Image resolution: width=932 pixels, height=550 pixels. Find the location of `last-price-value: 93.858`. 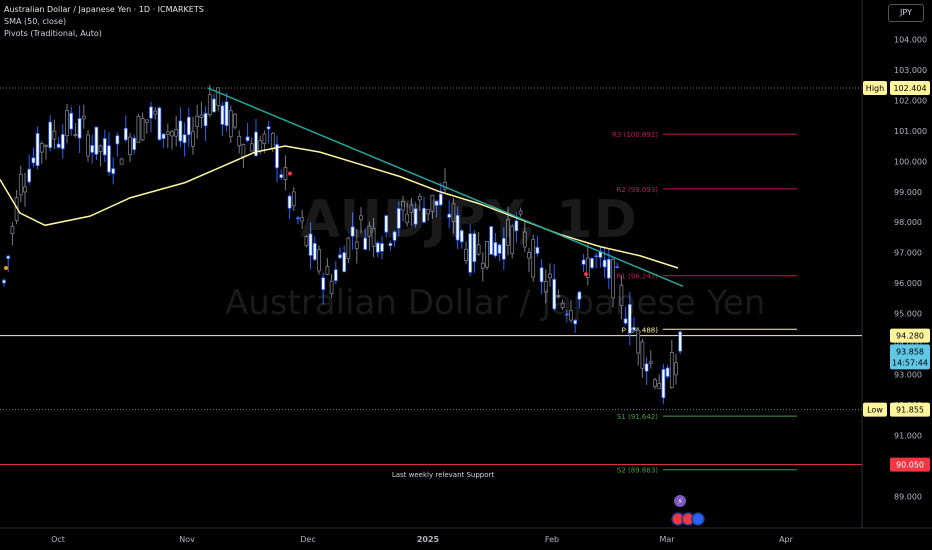

last-price-value: 93.858 is located at coordinates (910, 351).